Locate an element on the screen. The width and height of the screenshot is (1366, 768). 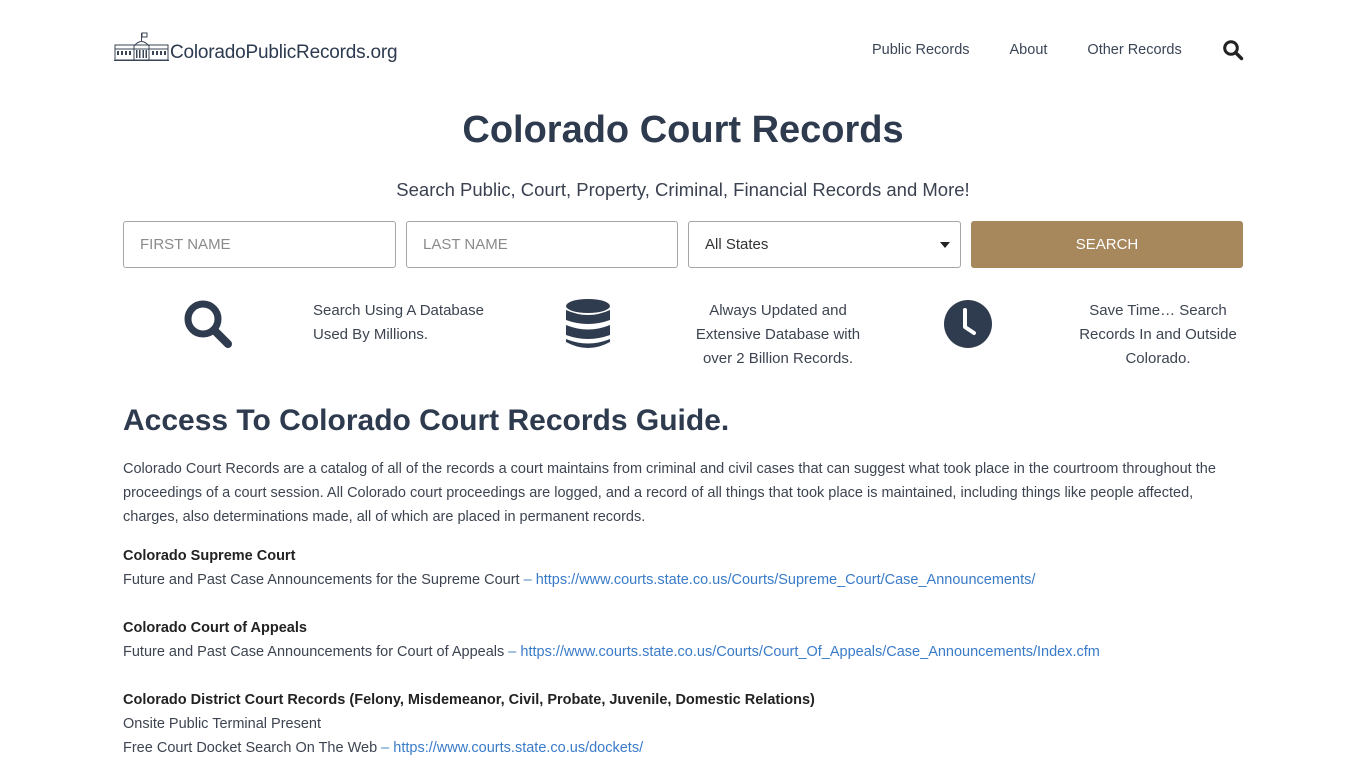
site-logo-text: ColoradoPublicRecords.org is located at coordinates (284, 52).